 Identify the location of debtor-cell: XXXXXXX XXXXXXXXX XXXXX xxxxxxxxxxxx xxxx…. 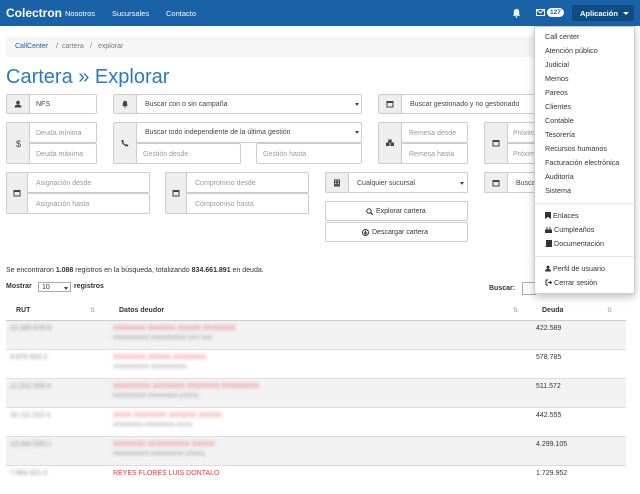
(320, 450).